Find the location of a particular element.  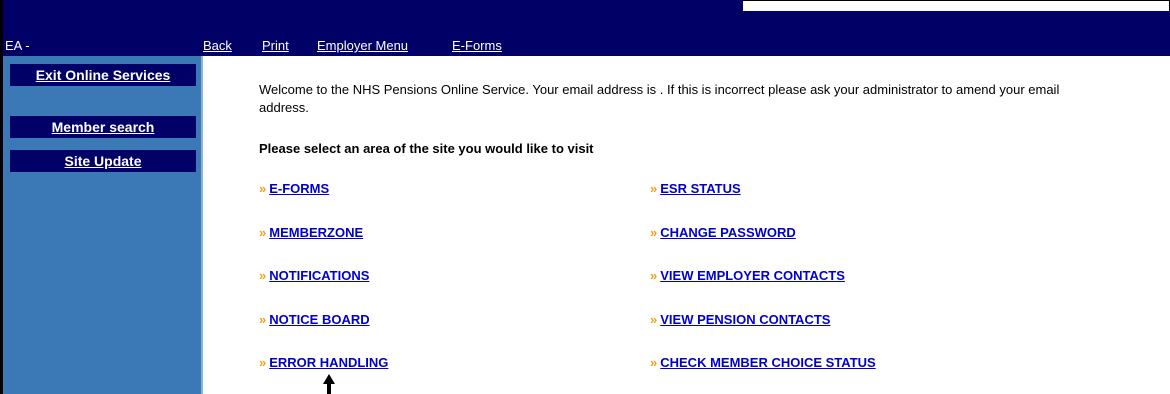

view-pension-contacts-link: » VIEW PENSION CONTACTS is located at coordinates (740, 319).